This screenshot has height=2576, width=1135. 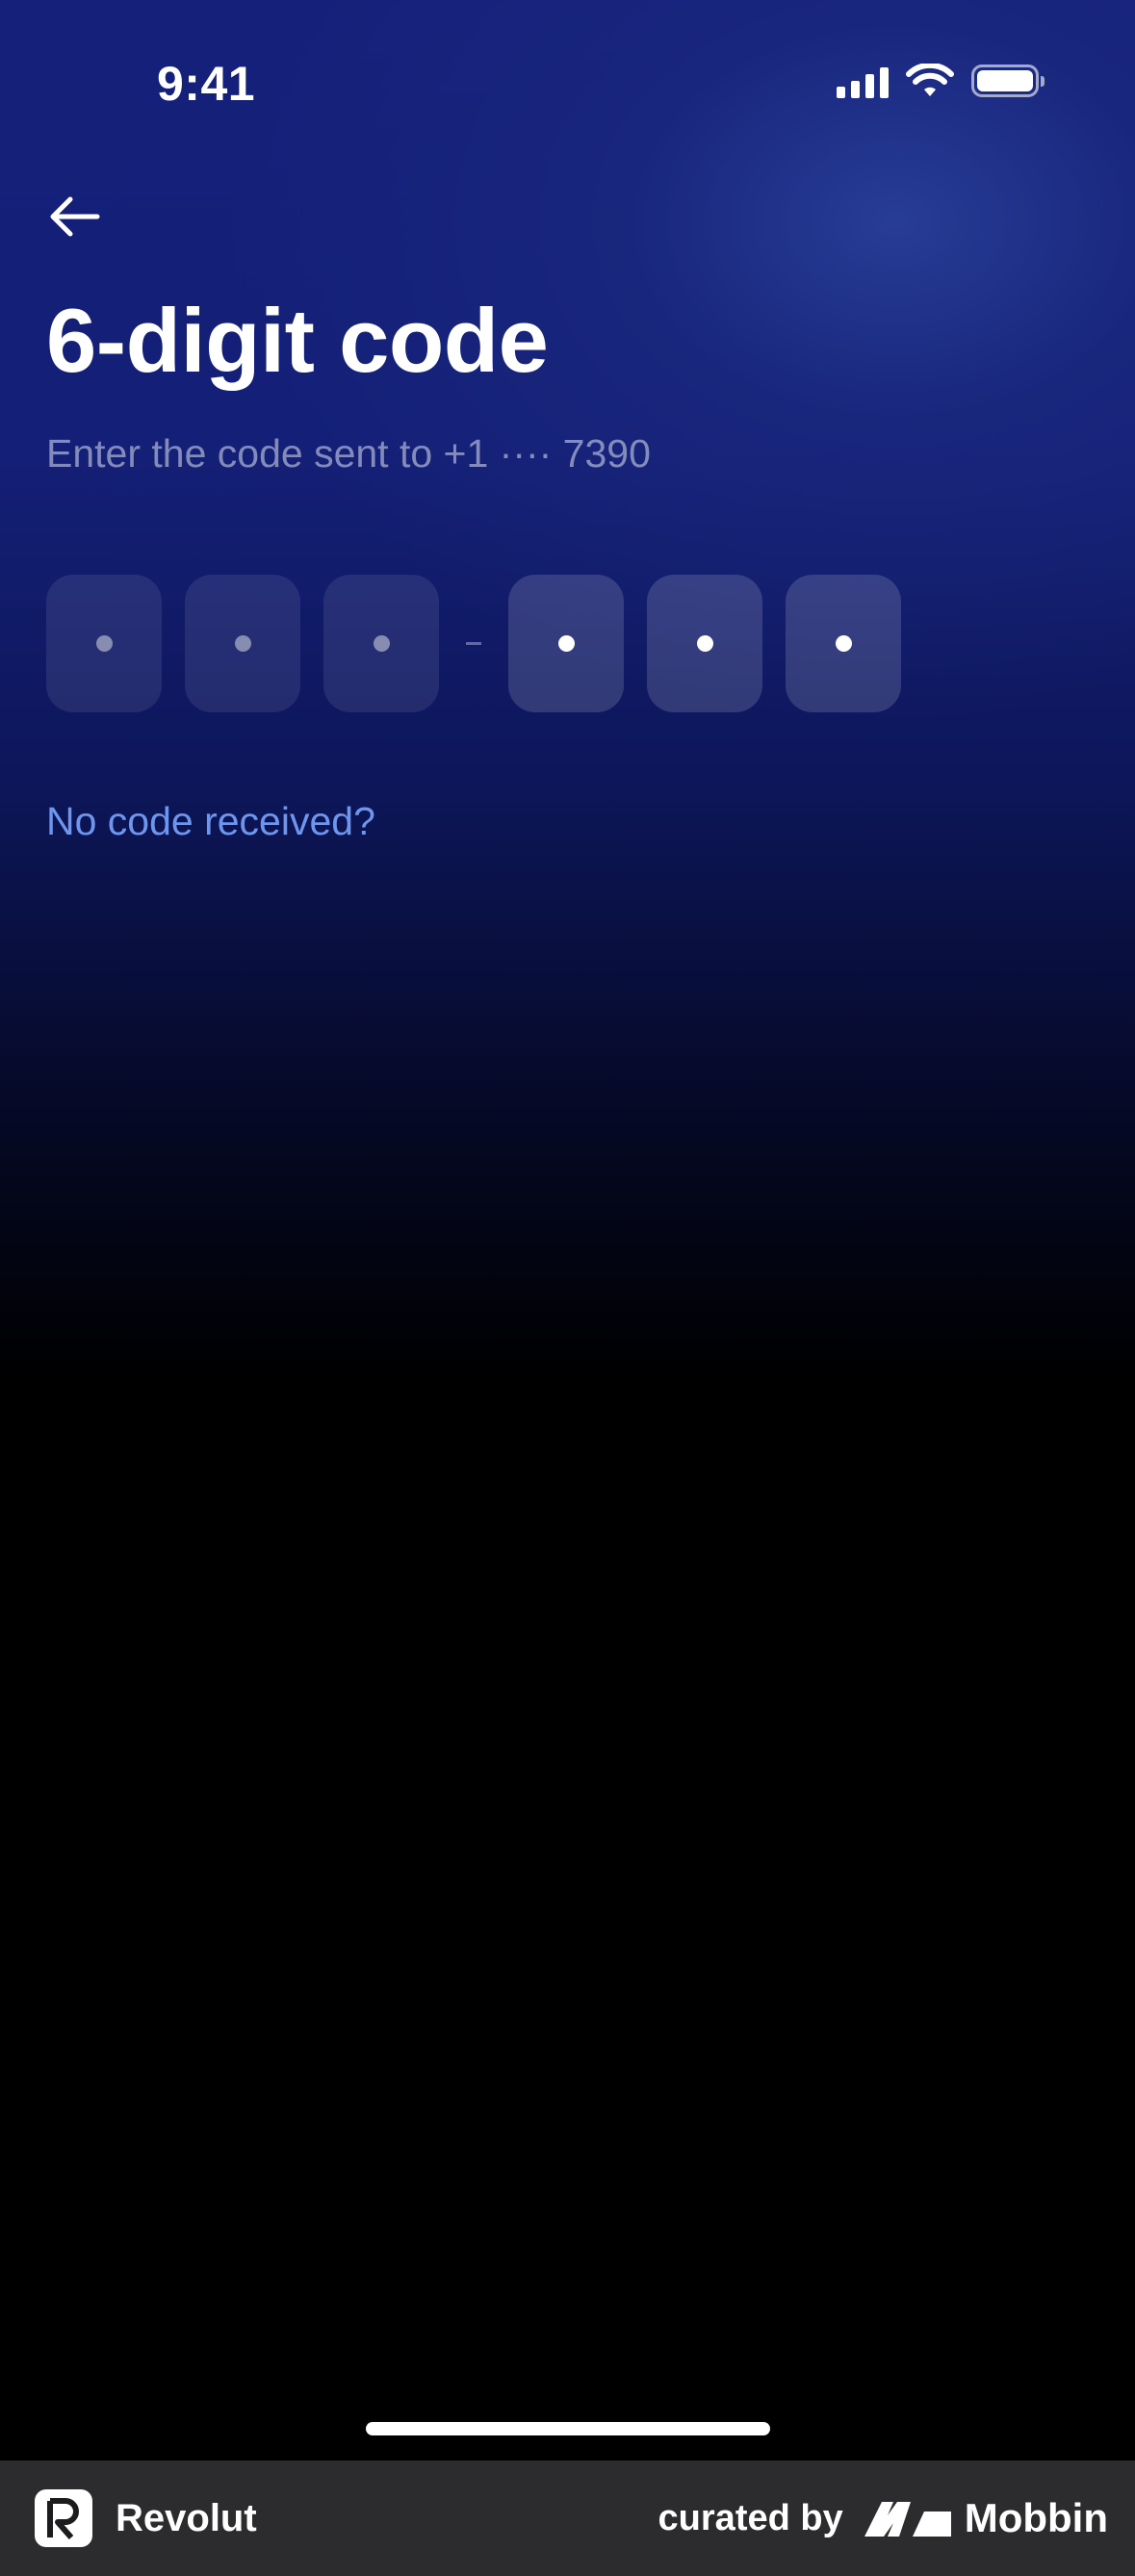 I want to click on code-group-separator, so click(x=473, y=643).